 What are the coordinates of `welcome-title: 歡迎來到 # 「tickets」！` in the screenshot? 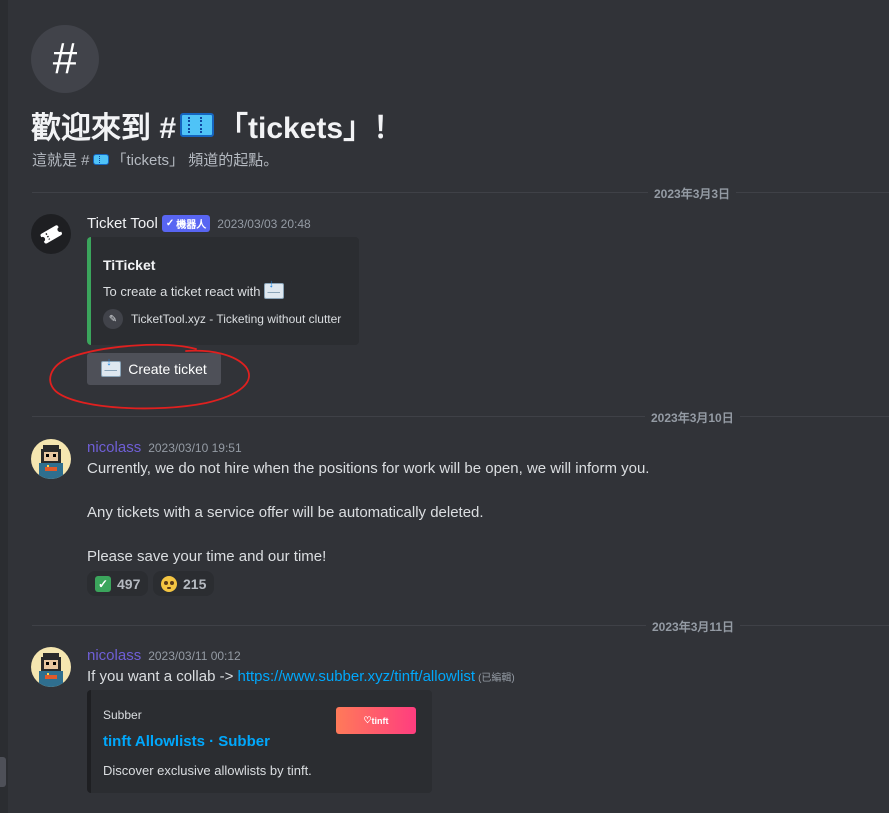 It's located at (217, 125).